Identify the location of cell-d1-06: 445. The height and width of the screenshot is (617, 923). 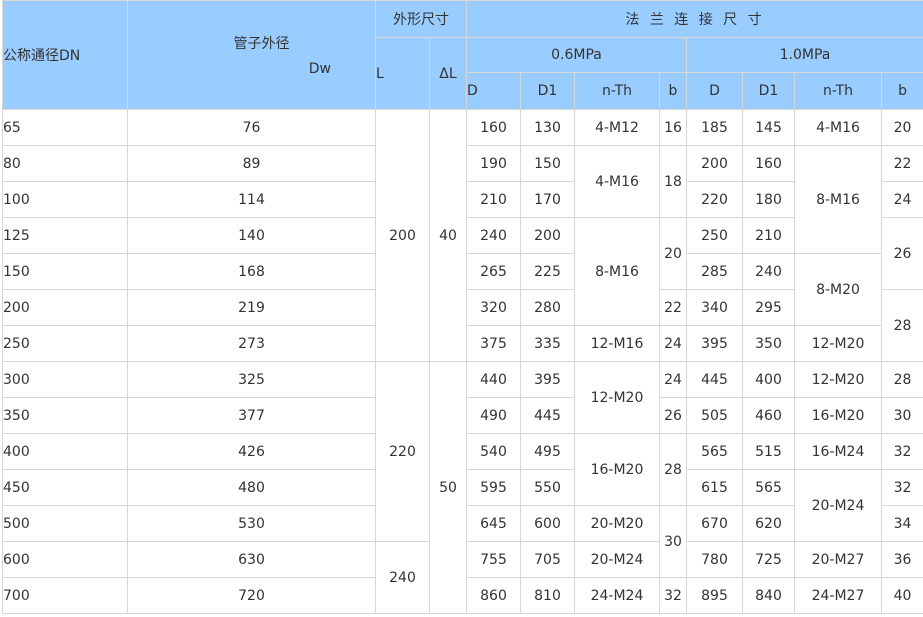
(547, 415).